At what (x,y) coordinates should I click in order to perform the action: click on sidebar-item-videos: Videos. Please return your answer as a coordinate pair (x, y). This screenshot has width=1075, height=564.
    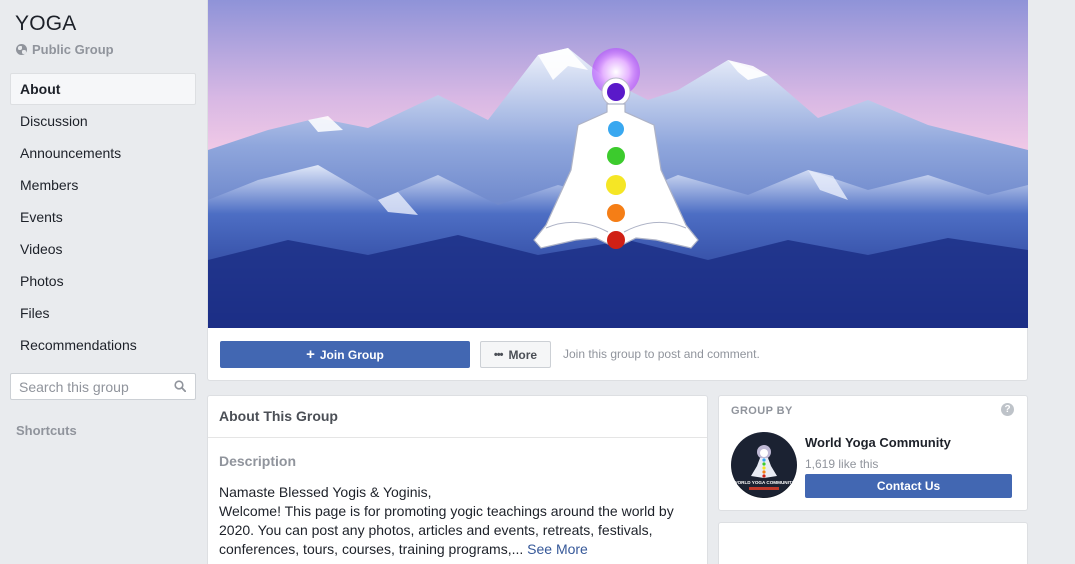
    Looking at the image, I should click on (103, 249).